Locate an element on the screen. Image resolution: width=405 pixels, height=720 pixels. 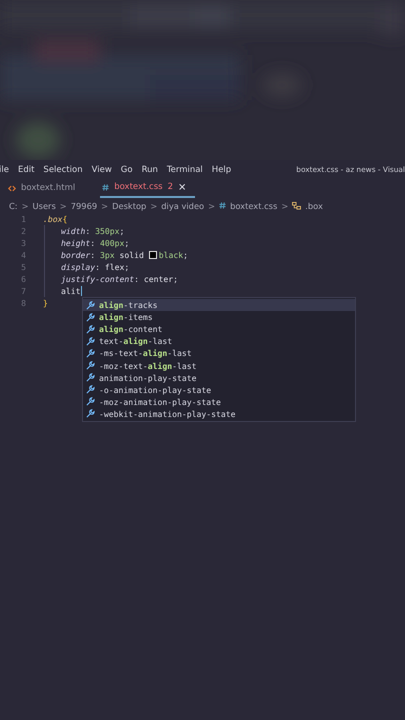
suggestion-item: align-items is located at coordinates (219, 317).